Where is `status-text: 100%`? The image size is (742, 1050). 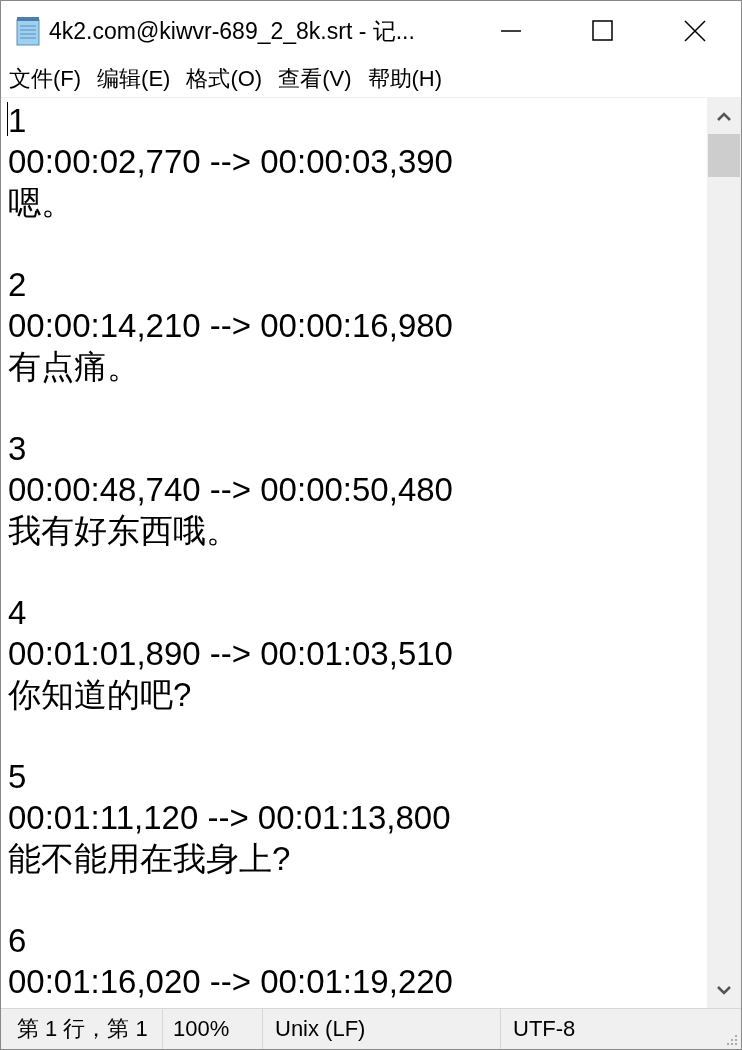
status-text: 100% is located at coordinates (213, 1029).